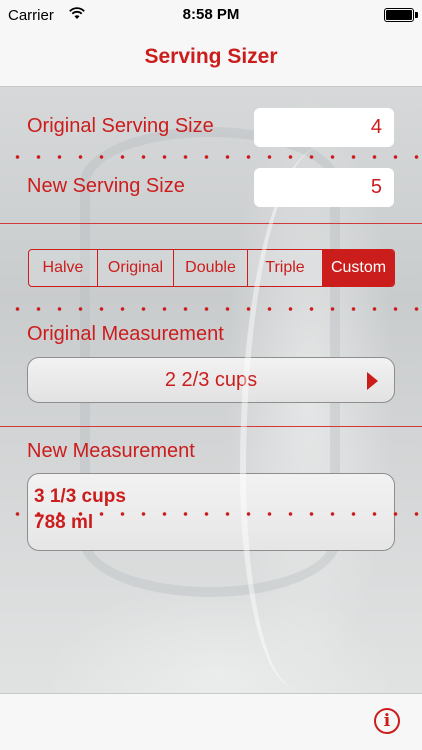  I want to click on preset-segmented-control: Halve Original Double Triple Custom, so click(211, 268).